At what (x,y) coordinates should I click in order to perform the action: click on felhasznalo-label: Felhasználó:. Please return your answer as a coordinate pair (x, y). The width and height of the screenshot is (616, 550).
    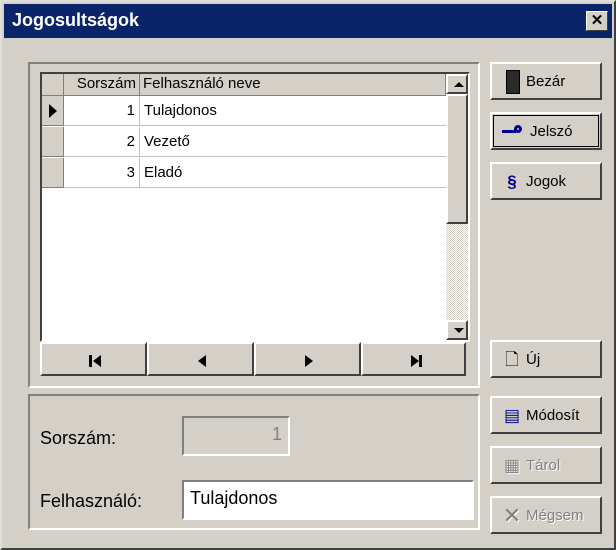
    Looking at the image, I should click on (91, 501).